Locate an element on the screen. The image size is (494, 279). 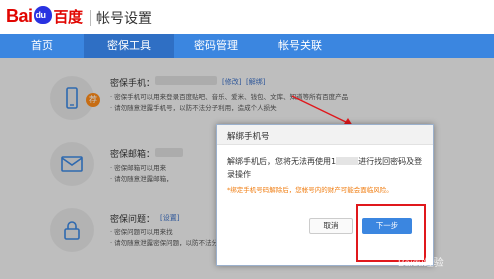
dialog-message: 解绑手机后，您将无法再使用1 进行找回密码及登录操作 is located at coordinates (325, 168).